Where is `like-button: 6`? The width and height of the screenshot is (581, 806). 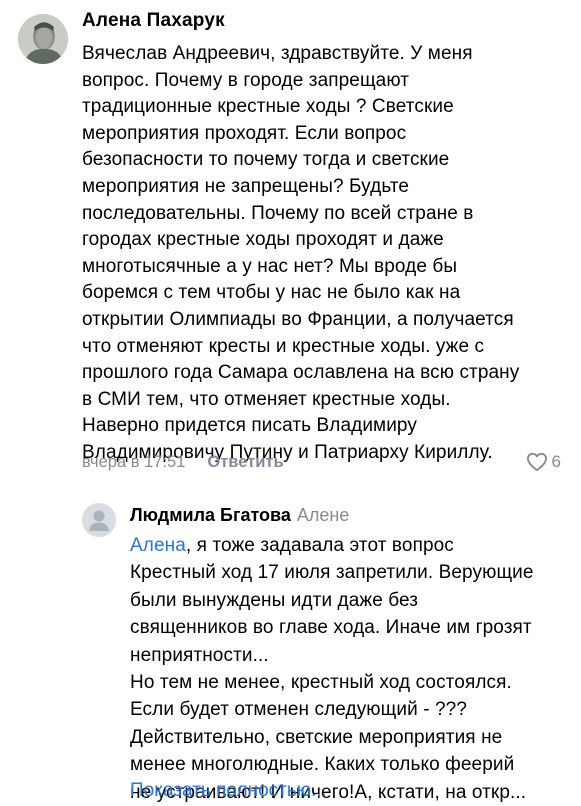
like-button: 6 is located at coordinates (543, 462).